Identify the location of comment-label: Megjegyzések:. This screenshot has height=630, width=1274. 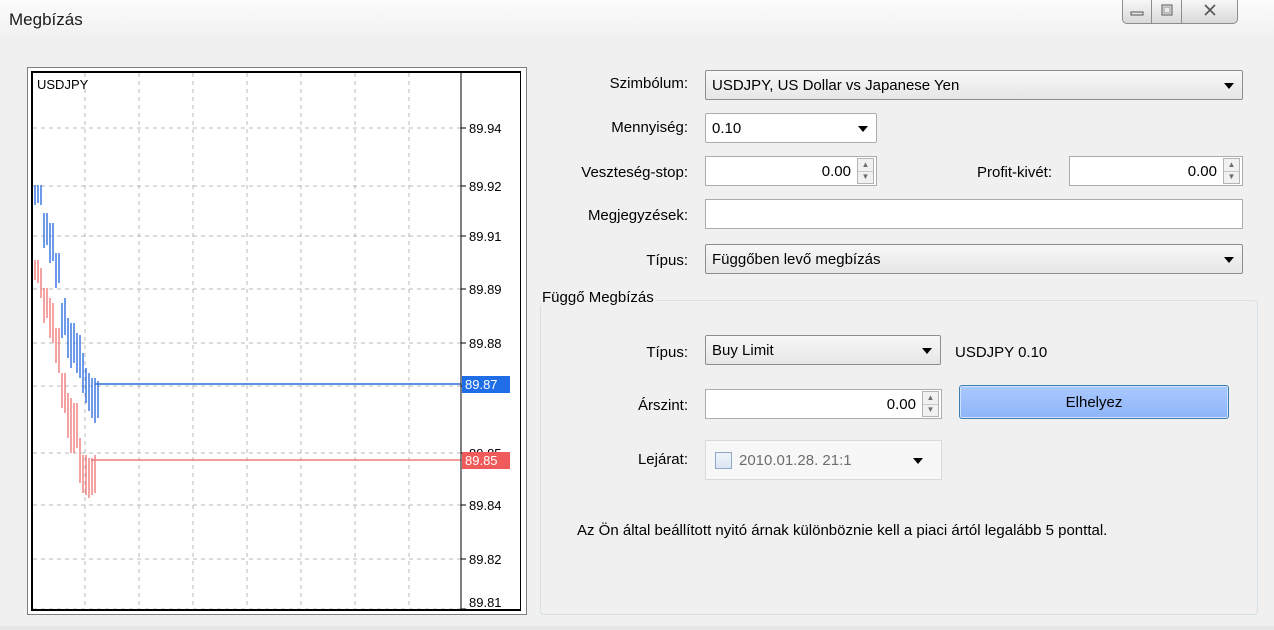
(637, 215).